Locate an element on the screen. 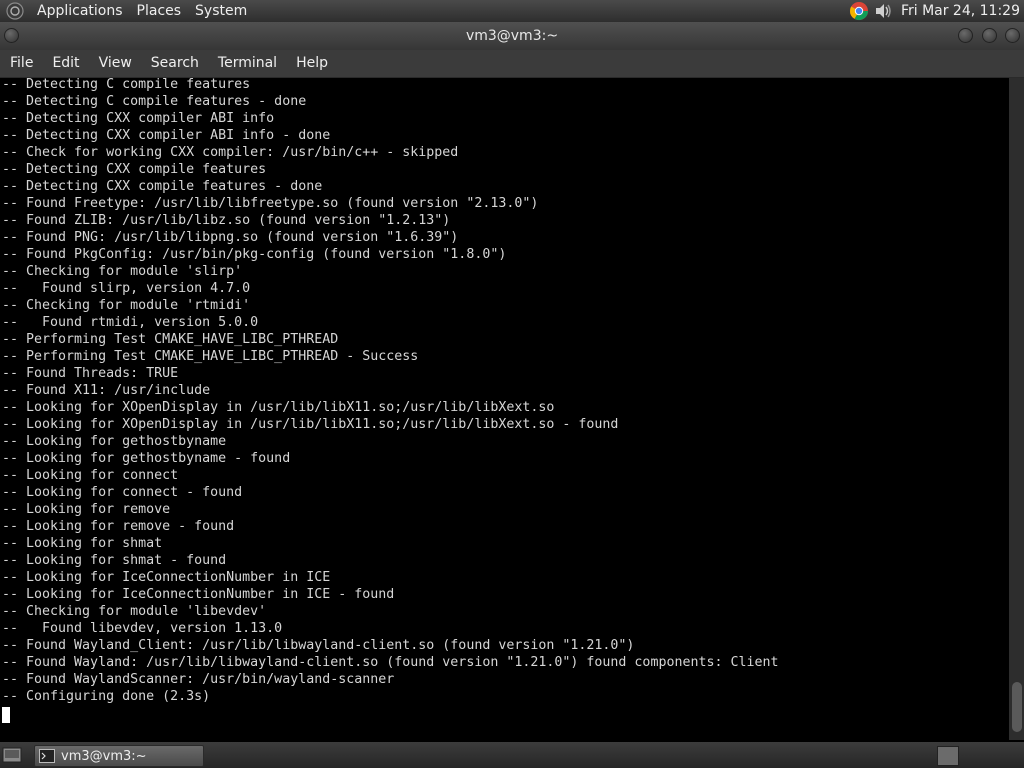 The height and width of the screenshot is (768, 1024). terminal-line: -- Found rtmidi, version 5.0.0 is located at coordinates (130, 322).